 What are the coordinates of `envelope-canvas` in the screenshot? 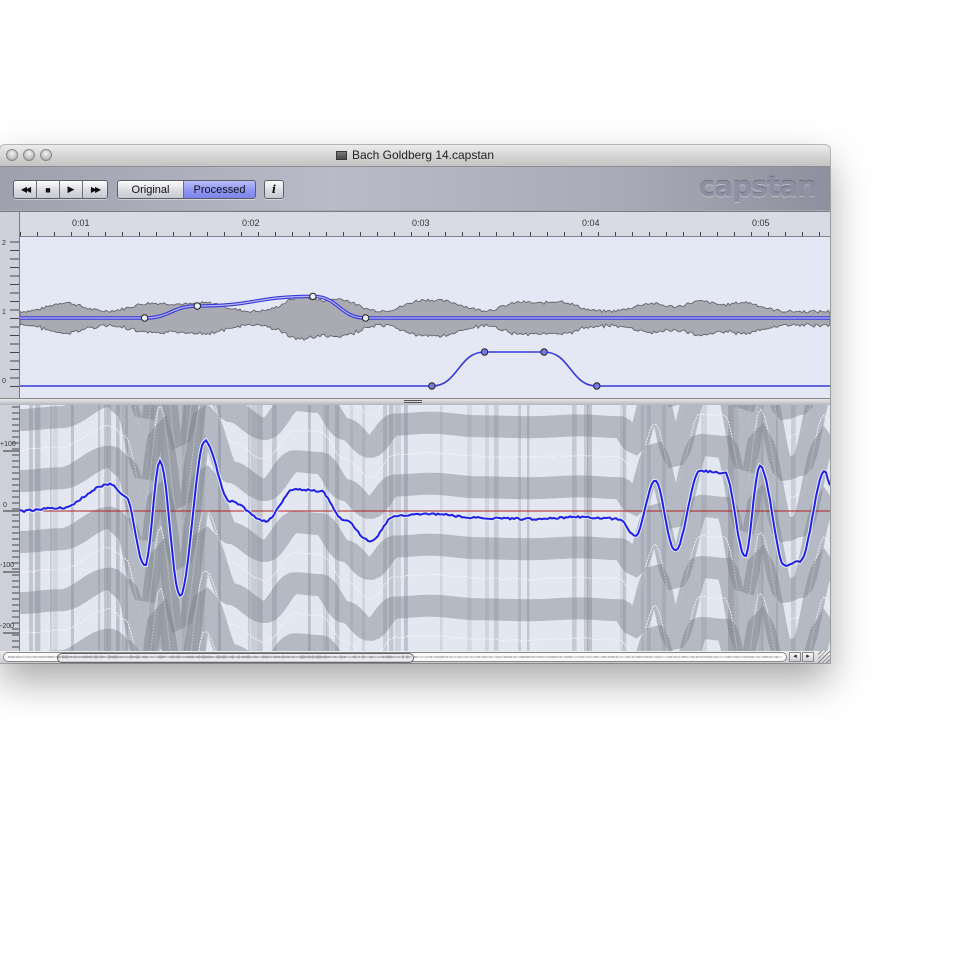 It's located at (425, 317).